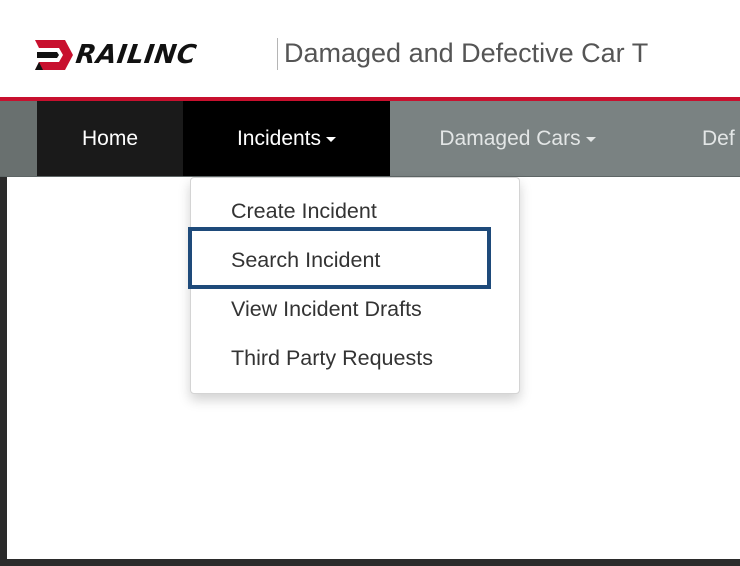 The image size is (740, 566). I want to click on menu-item-view-incident-drafts: View Incident Drafts, so click(326, 309).